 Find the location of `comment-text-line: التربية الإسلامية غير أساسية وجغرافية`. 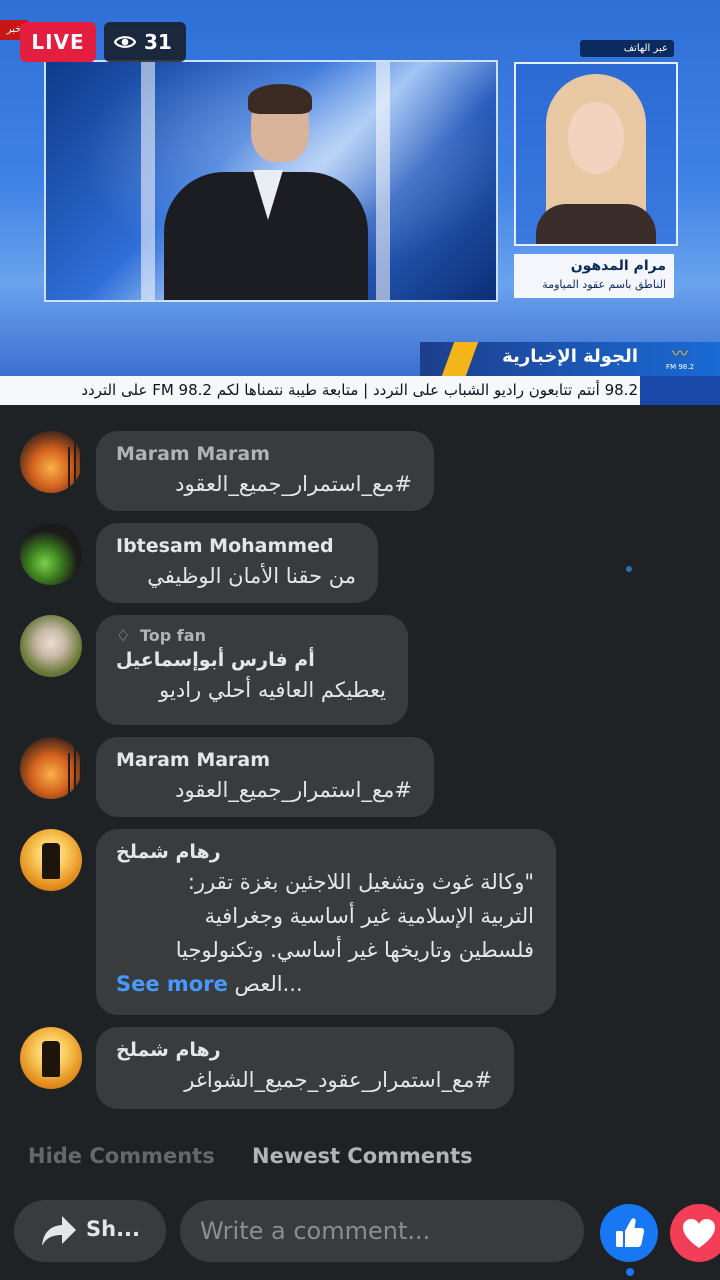

comment-text-line: التربية الإسلامية غير أساسية وجغرافية is located at coordinates (369, 916).